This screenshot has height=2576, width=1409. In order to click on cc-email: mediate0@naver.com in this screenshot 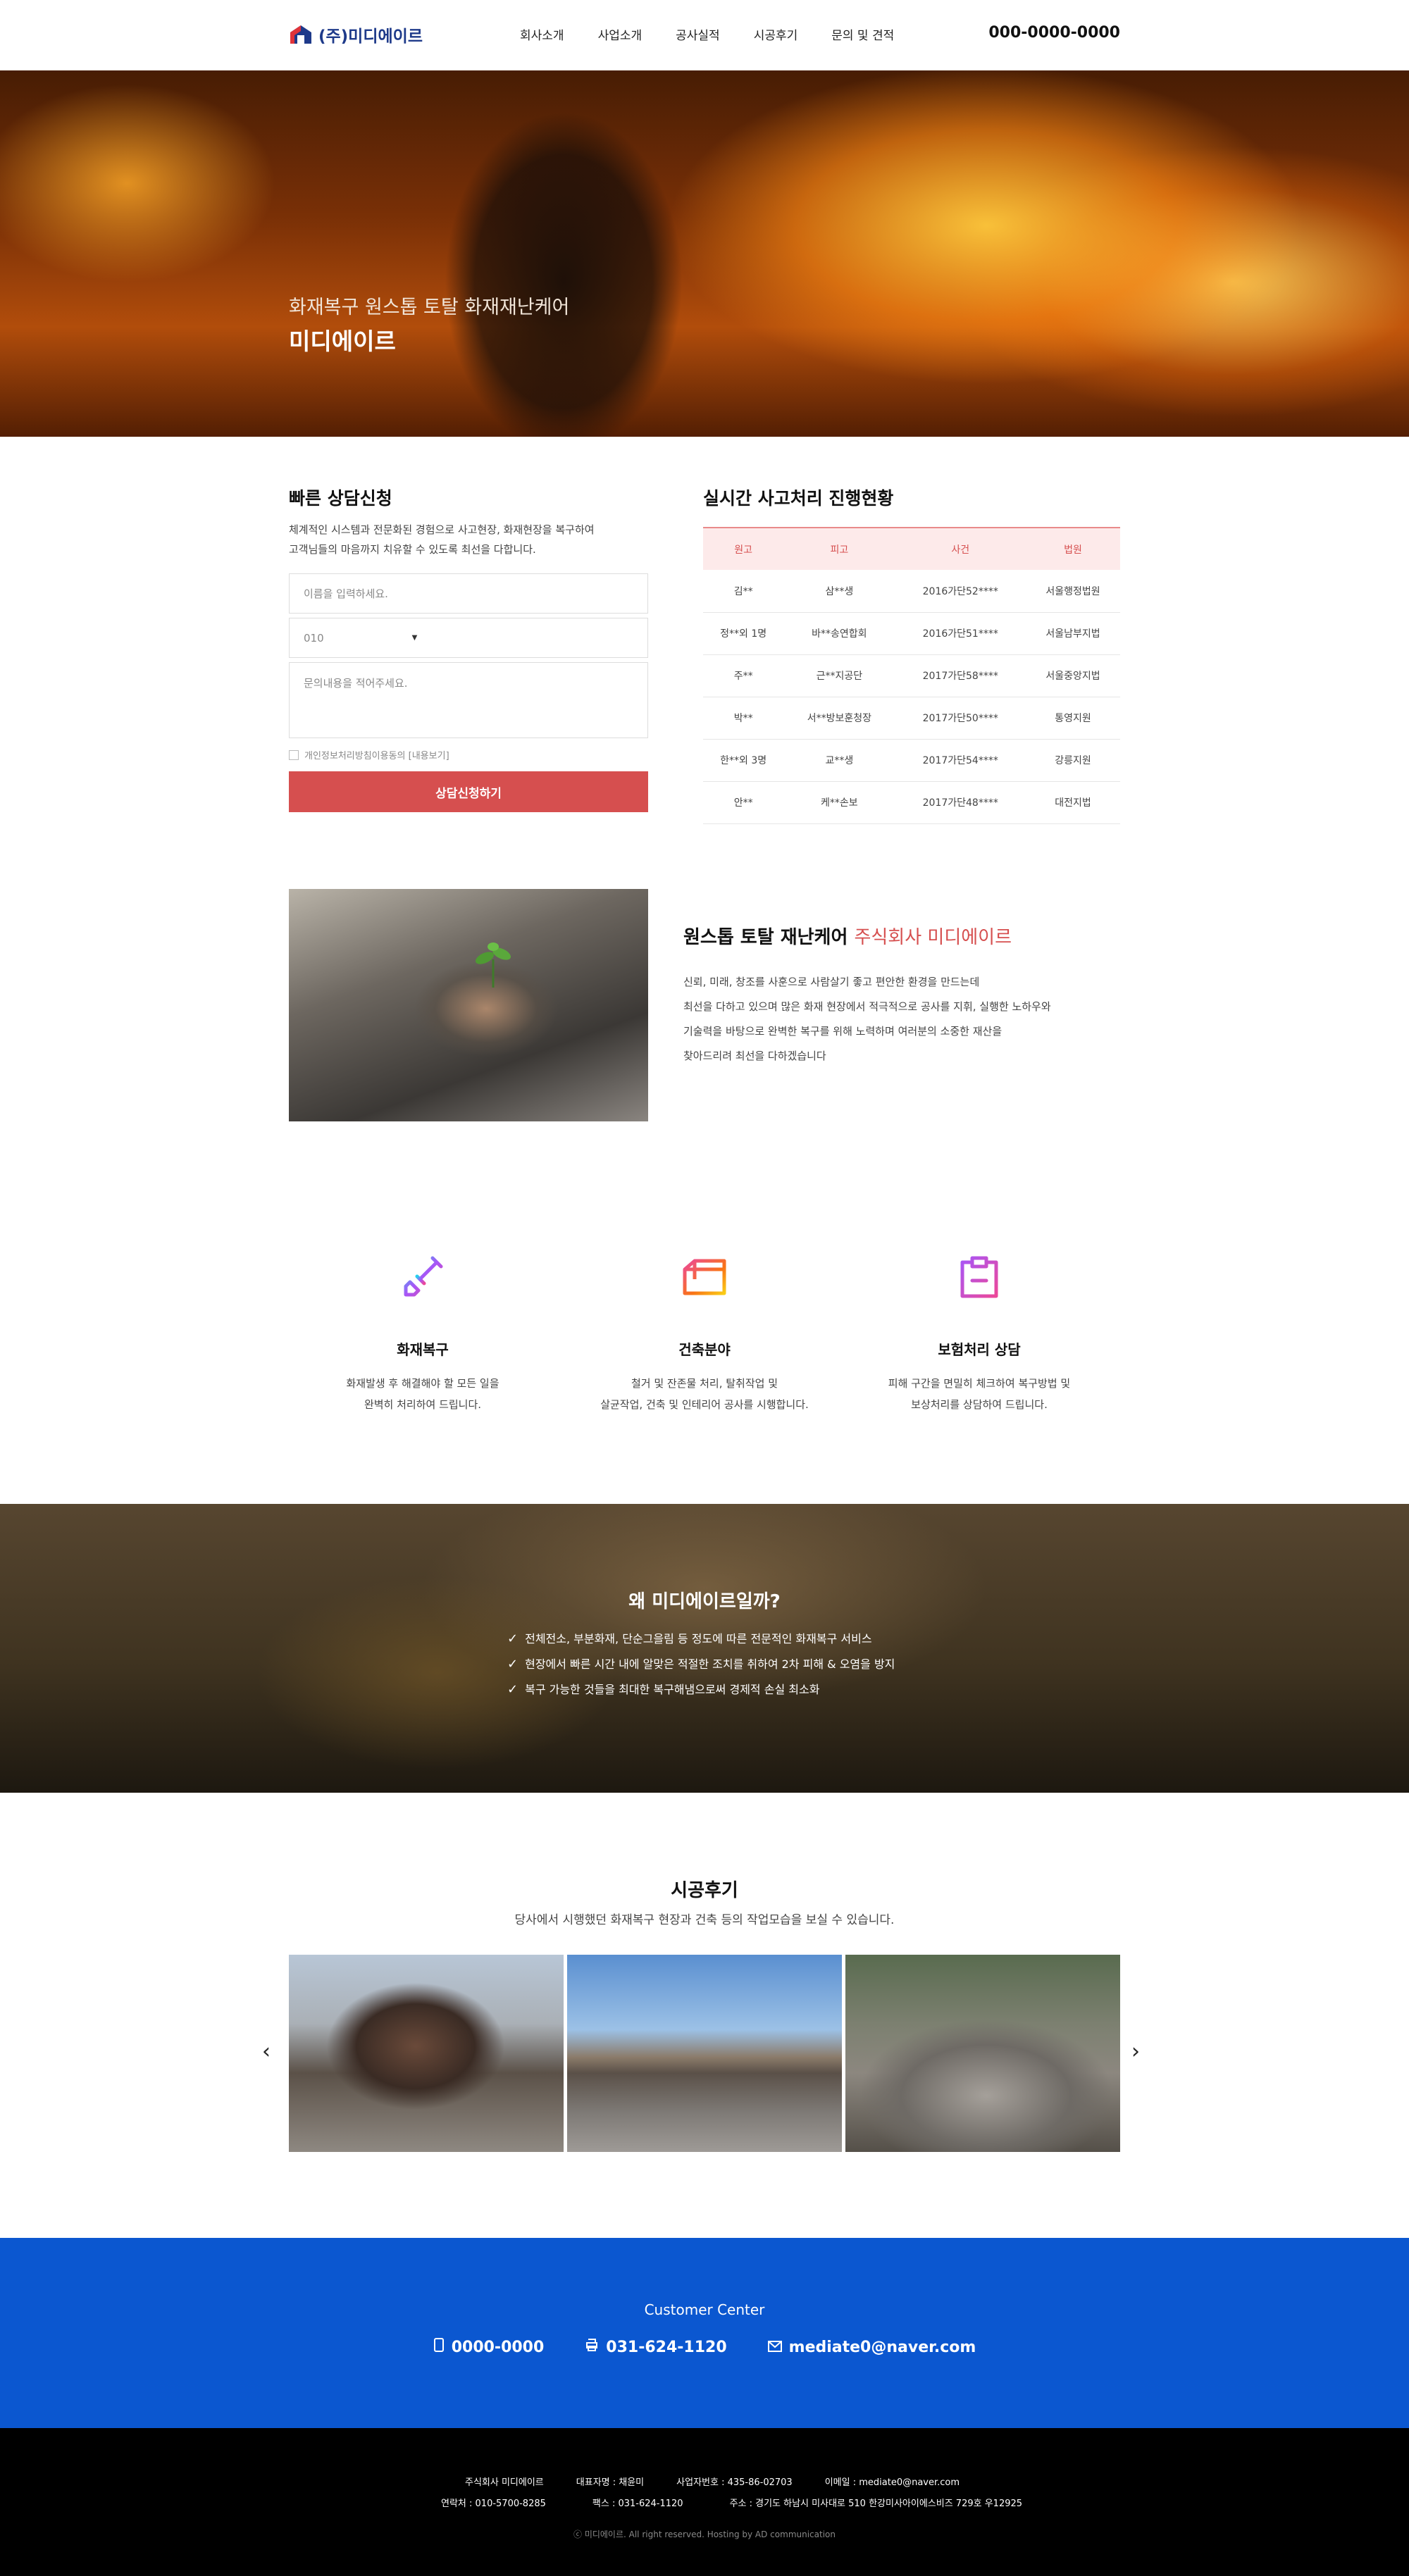, I will do `click(872, 2347)`.